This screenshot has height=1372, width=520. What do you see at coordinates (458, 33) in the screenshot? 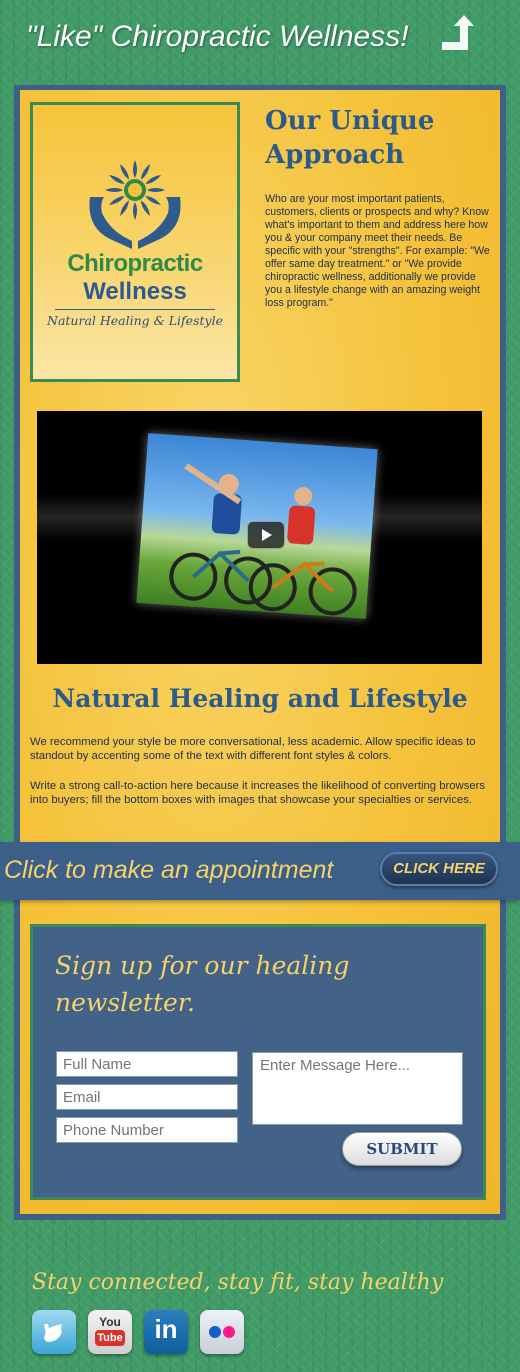
I see `share-arrow-icon` at bounding box center [458, 33].